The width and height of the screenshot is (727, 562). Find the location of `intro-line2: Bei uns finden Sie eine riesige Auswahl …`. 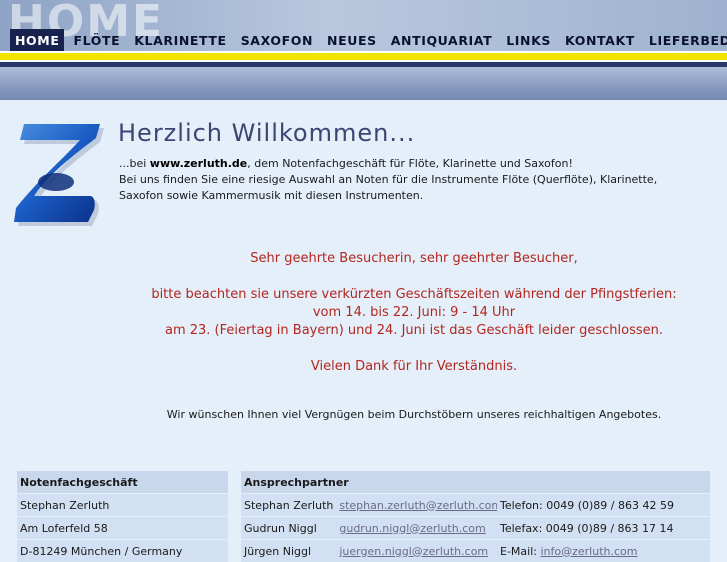

intro-line2: Bei uns finden Sie eine riesige Auswahl … is located at coordinates (388, 187).